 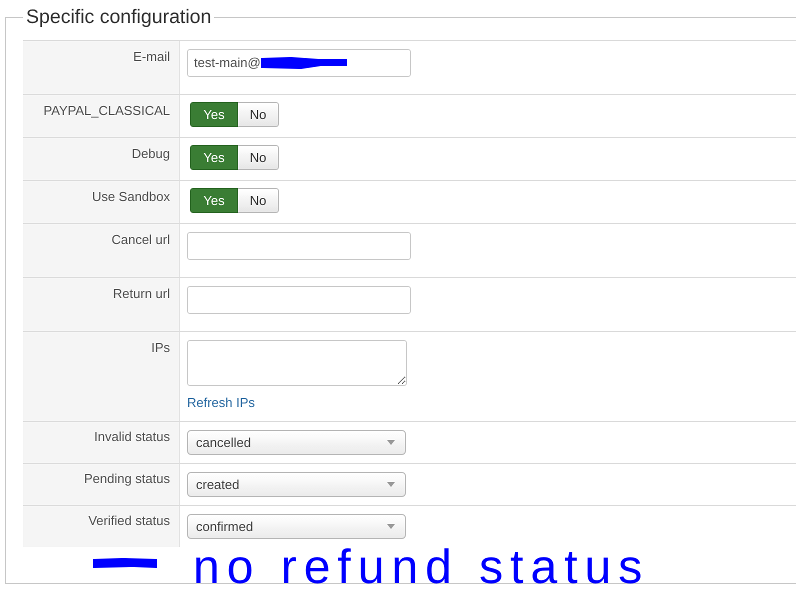 What do you see at coordinates (221, 402) in the screenshot?
I see `refresh-ips-link: Refresh IPs` at bounding box center [221, 402].